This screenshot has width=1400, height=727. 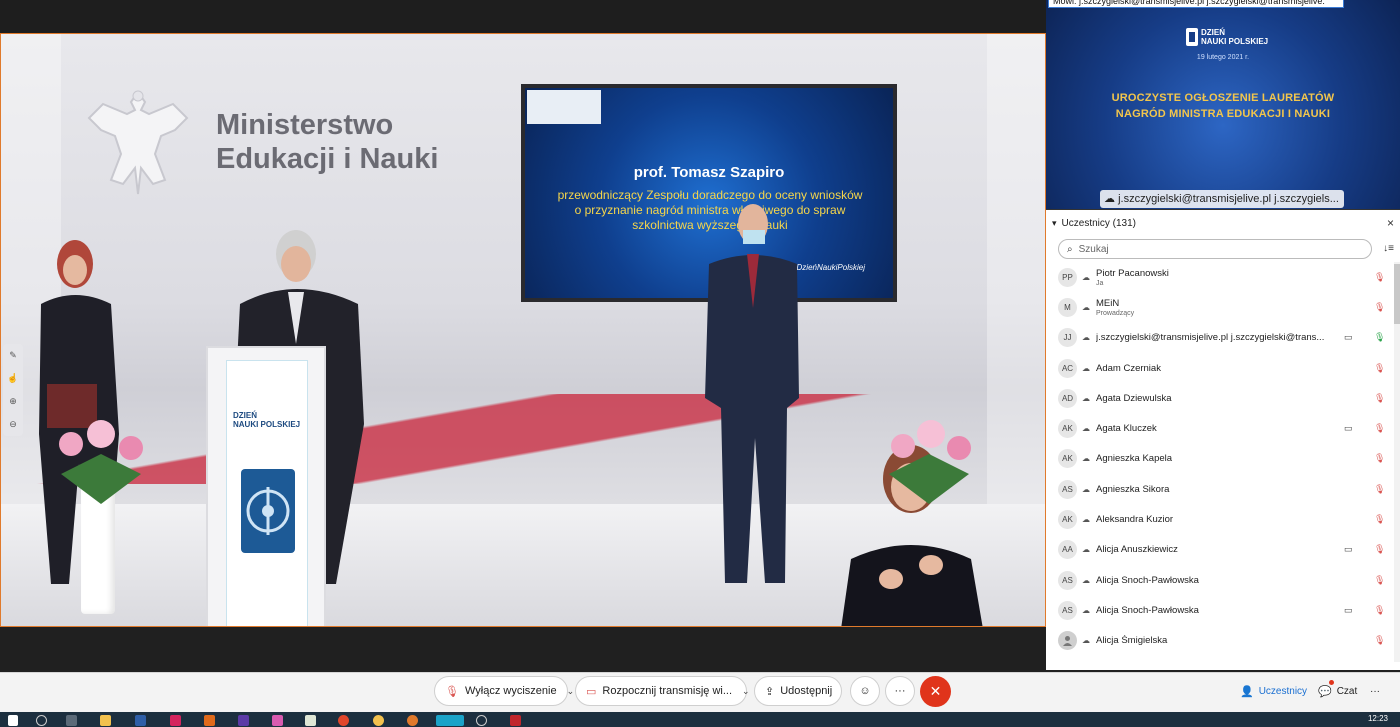 What do you see at coordinates (1223, 459) in the screenshot?
I see `participant-row: AK ☁ Agnieszka Kapela 🎙` at bounding box center [1223, 459].